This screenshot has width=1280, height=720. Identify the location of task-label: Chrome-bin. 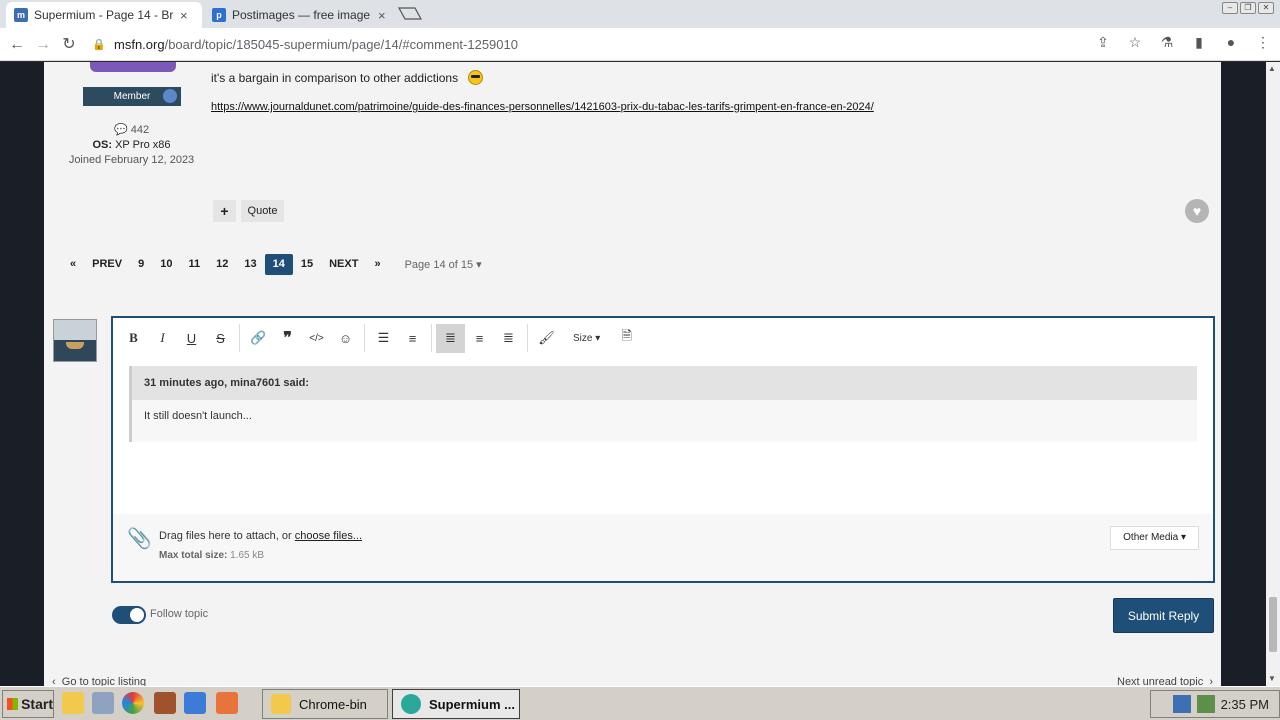
(333, 704).